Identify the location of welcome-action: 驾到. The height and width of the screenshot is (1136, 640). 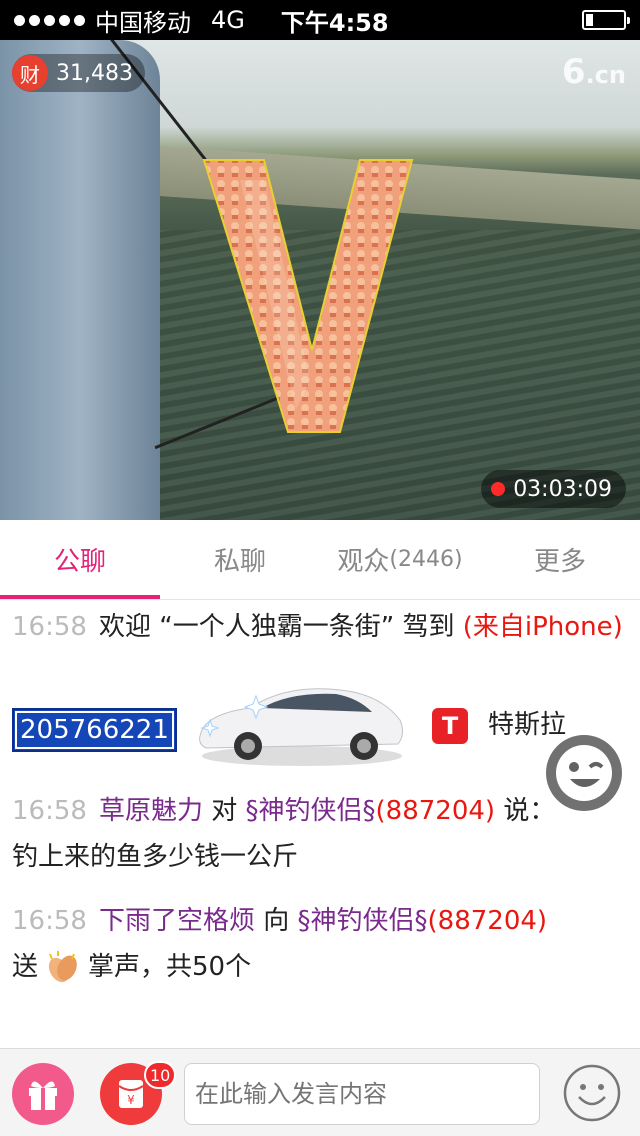
(428, 627).